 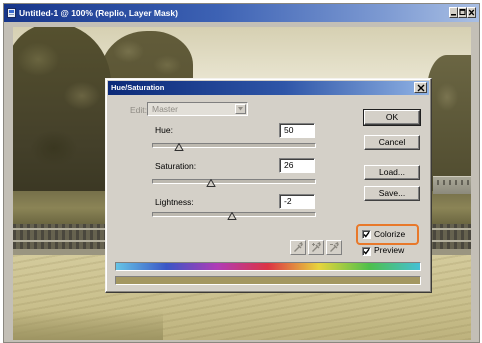 I want to click on ok-button: OK, so click(x=392, y=117).